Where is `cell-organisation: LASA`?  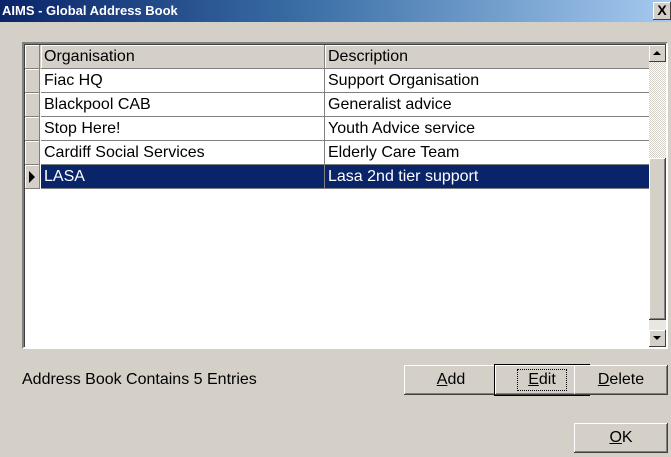
cell-organisation: LASA is located at coordinates (183, 177).